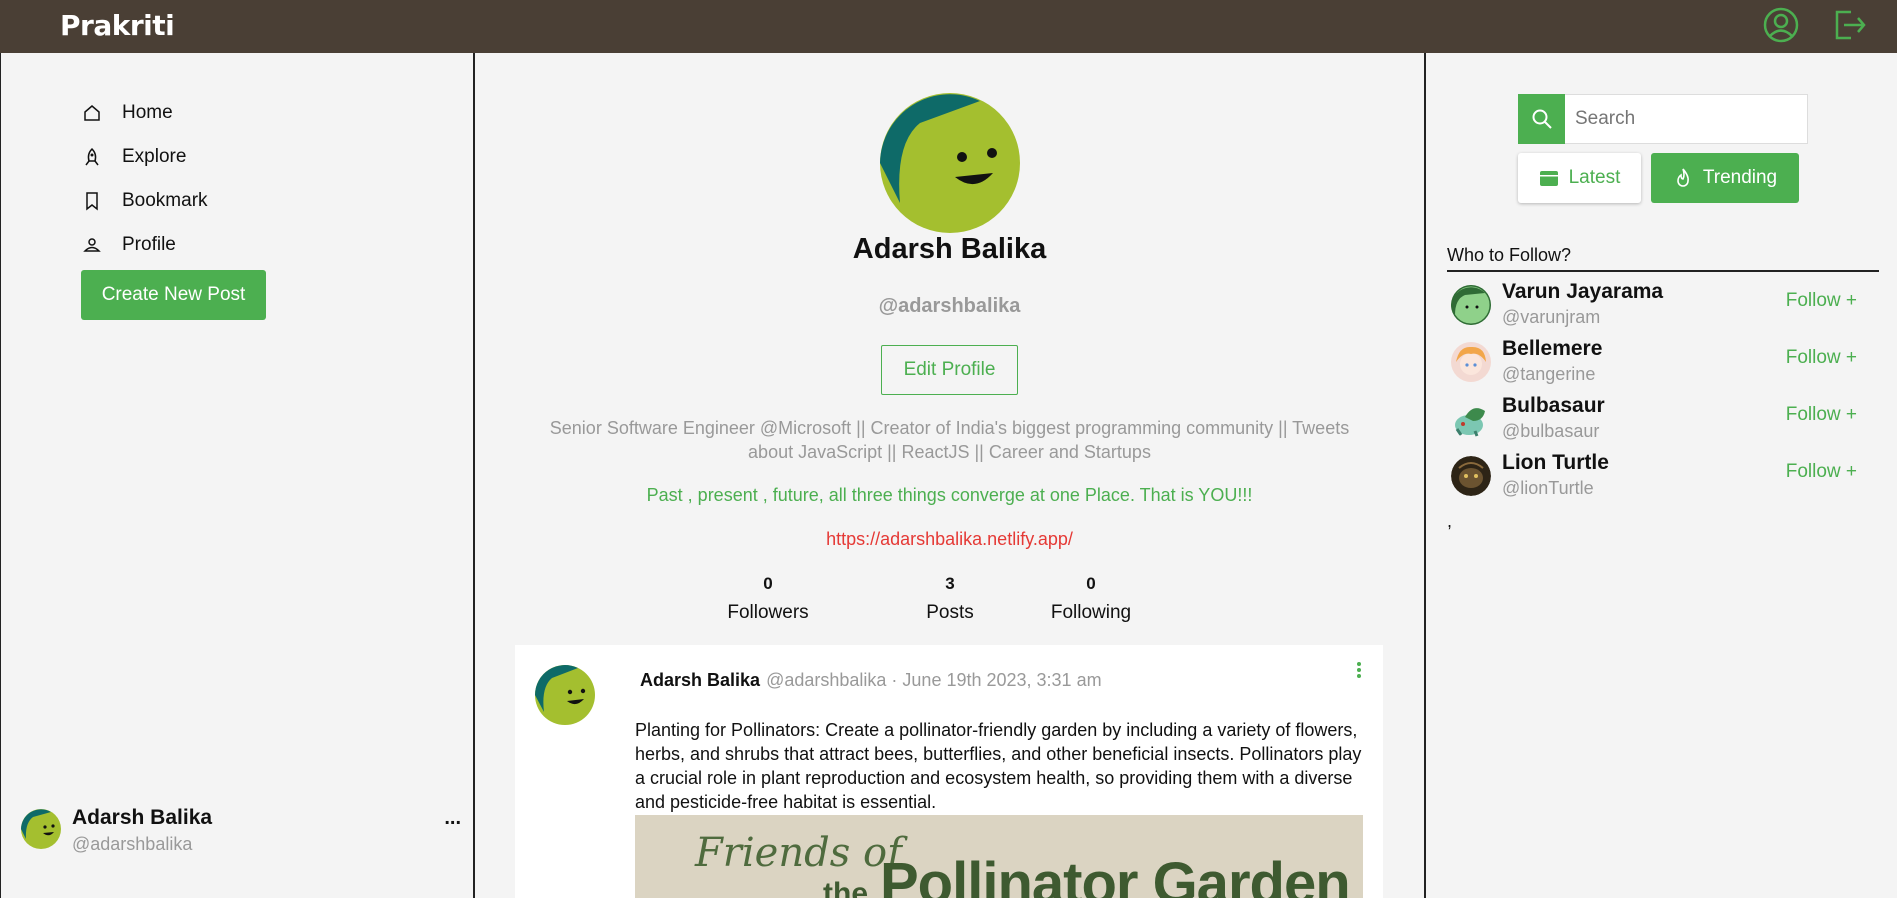 Image resolution: width=1897 pixels, height=898 pixels. What do you see at coordinates (1552, 349) in the screenshot?
I see `suggestion-name: Bellemere` at bounding box center [1552, 349].